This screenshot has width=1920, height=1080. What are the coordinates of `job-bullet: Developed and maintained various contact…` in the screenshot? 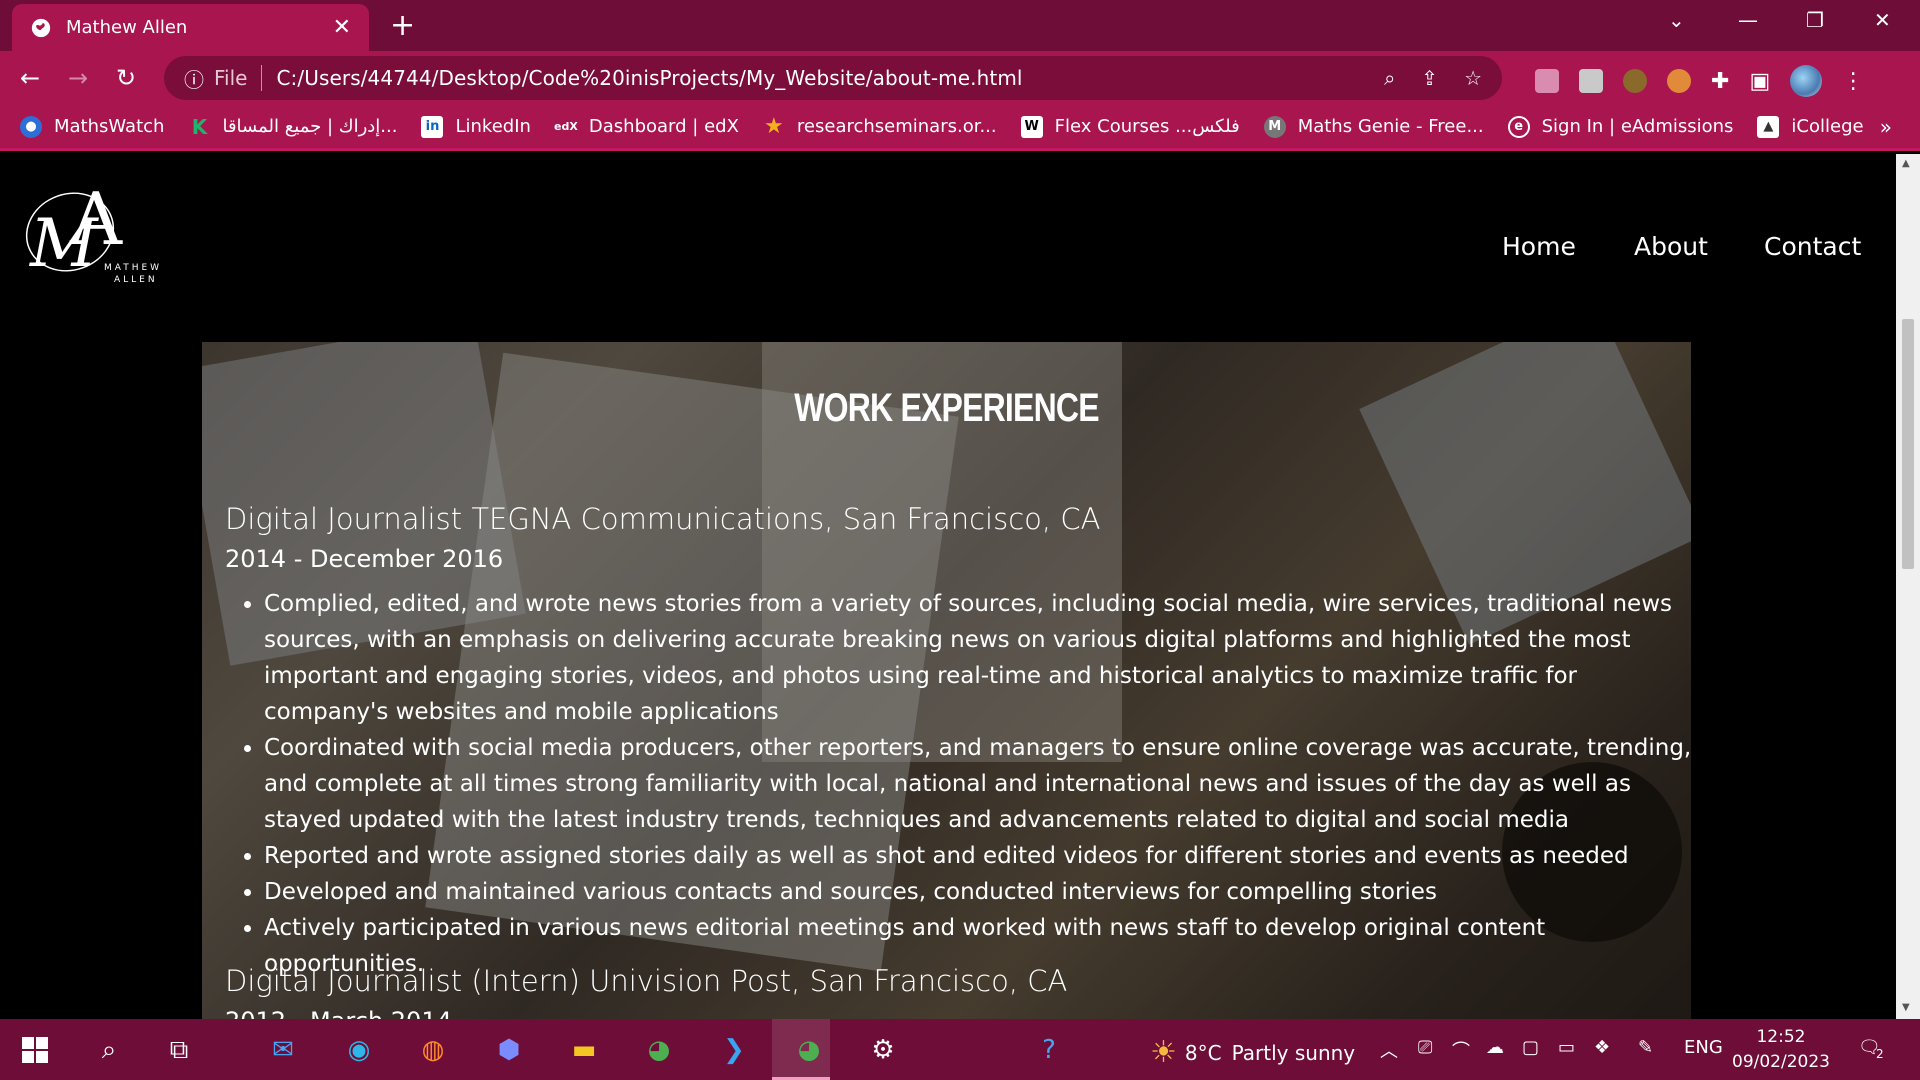 It's located at (977, 892).